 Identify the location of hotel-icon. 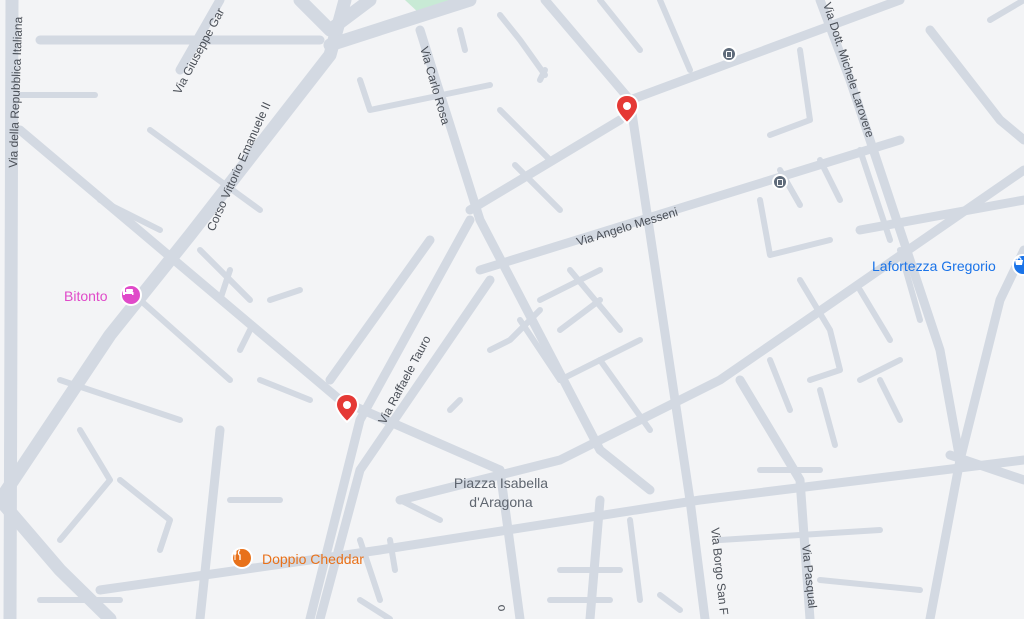
(131, 295).